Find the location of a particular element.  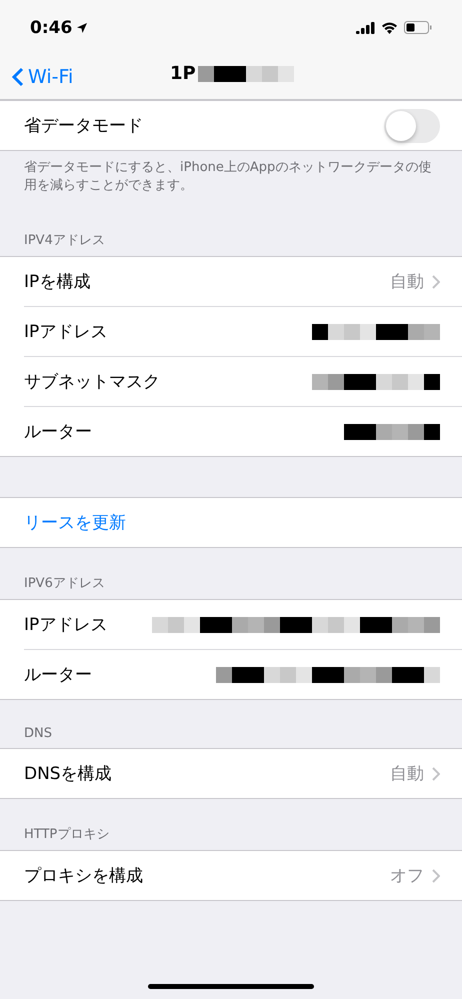

row-label: プロキシを構成 is located at coordinates (83, 876).